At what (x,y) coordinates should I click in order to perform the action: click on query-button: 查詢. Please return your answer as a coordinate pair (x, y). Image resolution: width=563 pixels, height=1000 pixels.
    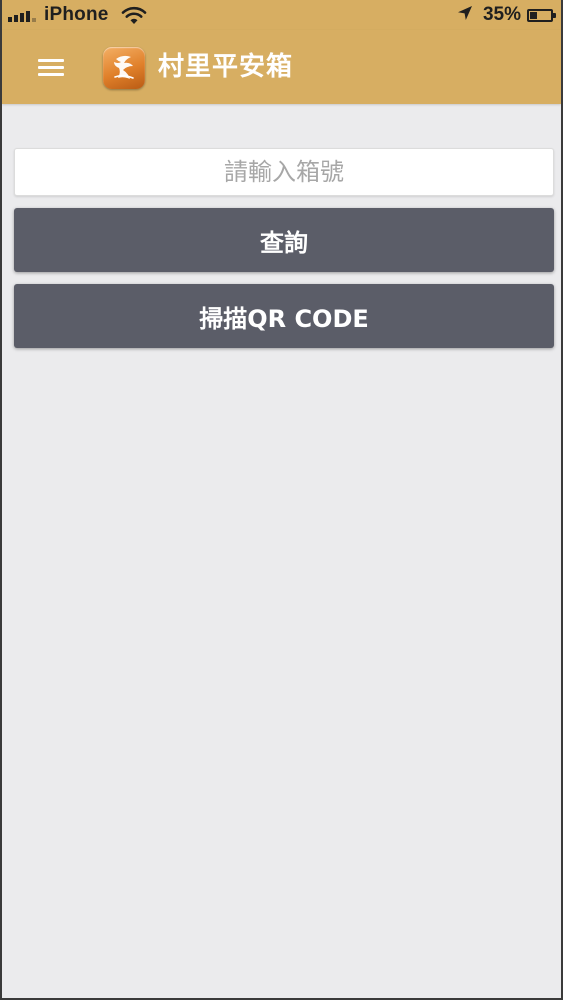
    Looking at the image, I should click on (284, 240).